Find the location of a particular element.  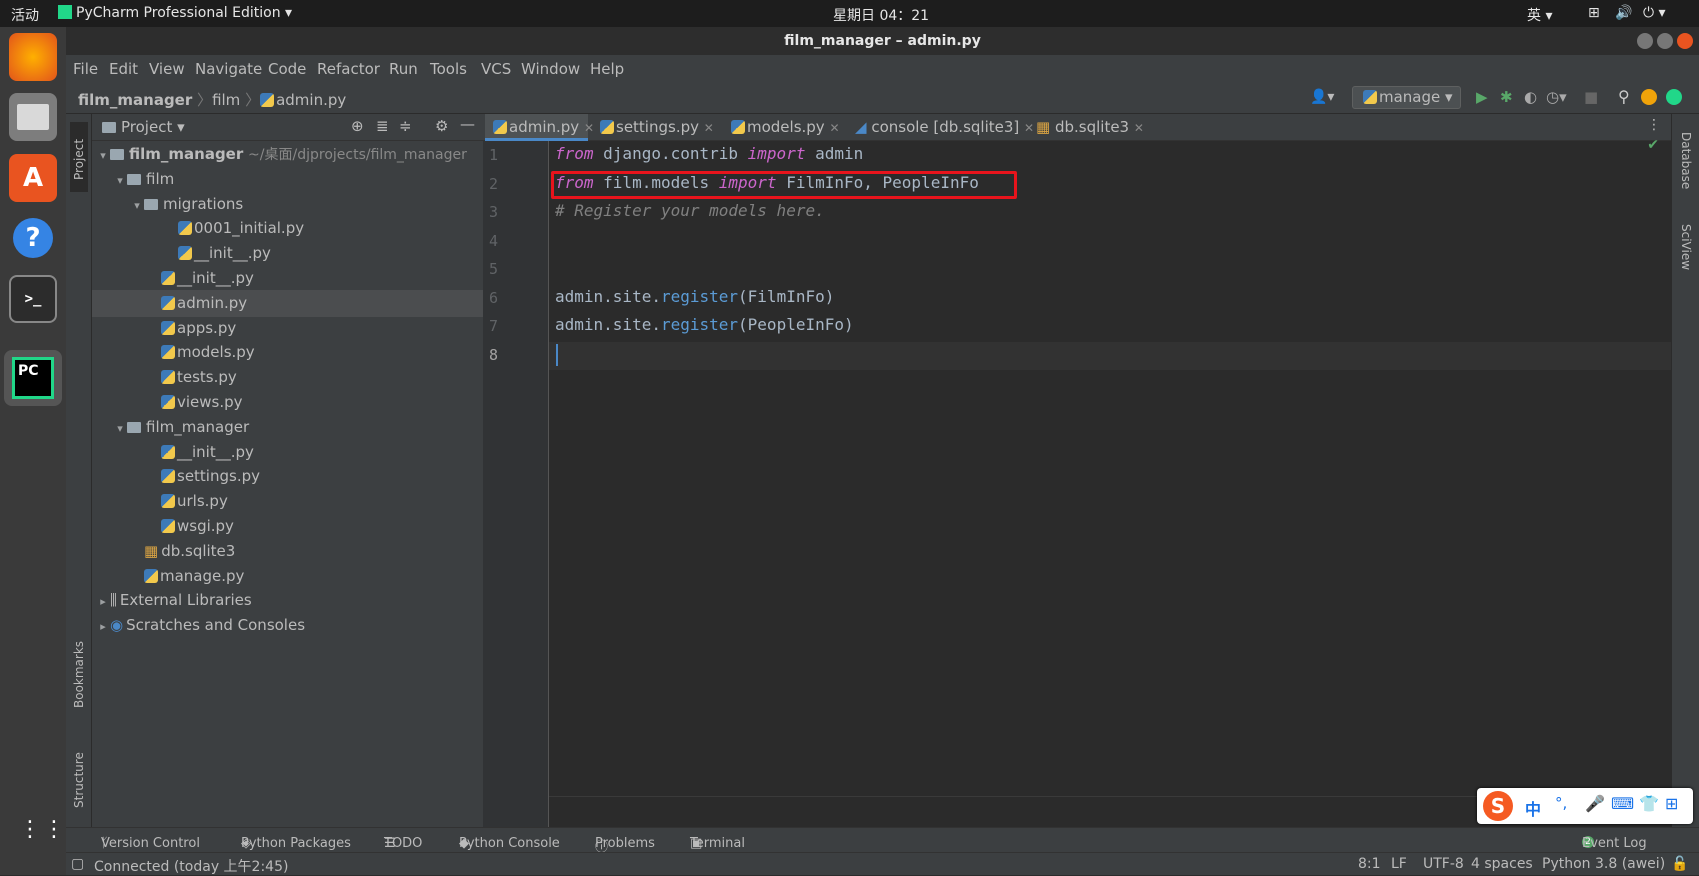

tab-menu-icon: ⋮ is located at coordinates (1654, 125).